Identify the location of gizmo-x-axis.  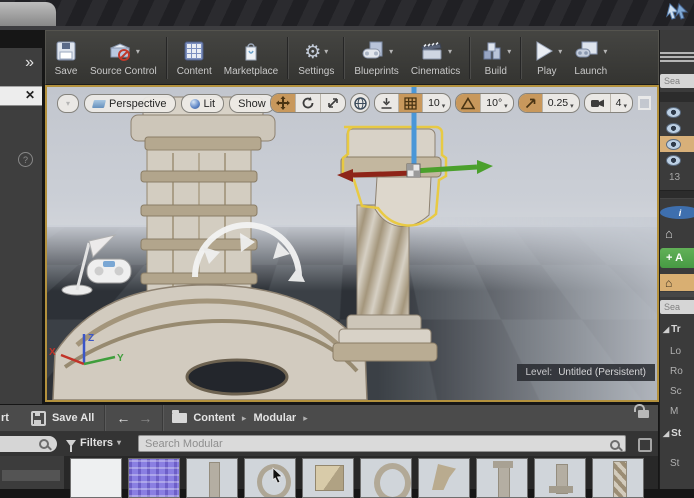
(383, 174).